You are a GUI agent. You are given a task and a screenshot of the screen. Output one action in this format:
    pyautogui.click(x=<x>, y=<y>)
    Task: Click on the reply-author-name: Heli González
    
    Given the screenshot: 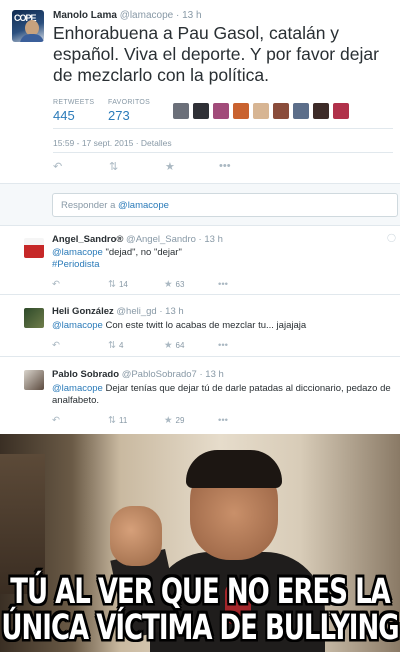 What is the action you would take?
    pyautogui.click(x=83, y=311)
    